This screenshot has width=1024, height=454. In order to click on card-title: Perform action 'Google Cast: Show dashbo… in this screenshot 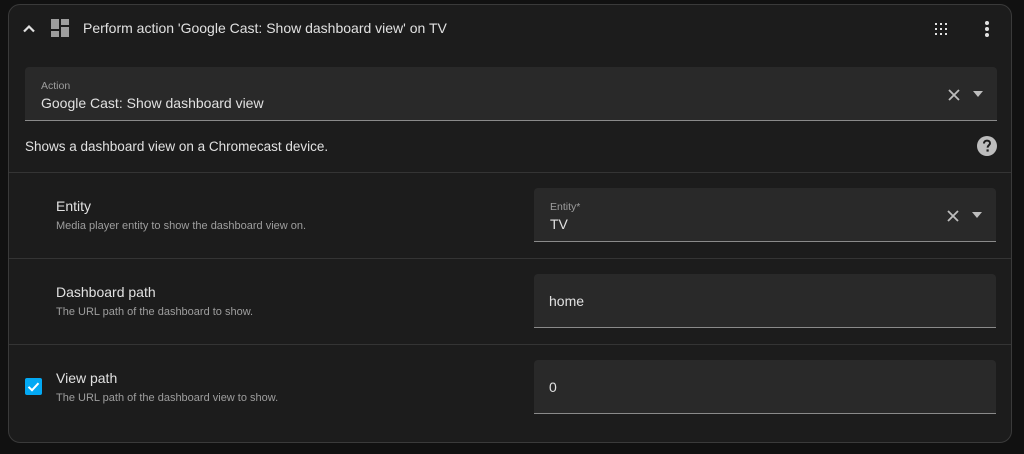, I will do `click(265, 28)`.